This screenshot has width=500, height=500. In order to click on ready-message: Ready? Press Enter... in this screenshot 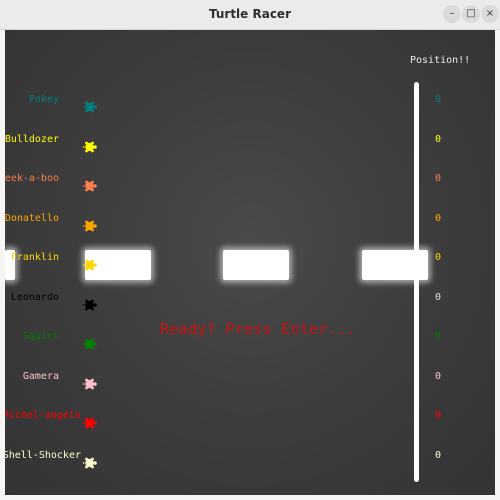, I will do `click(258, 329)`.